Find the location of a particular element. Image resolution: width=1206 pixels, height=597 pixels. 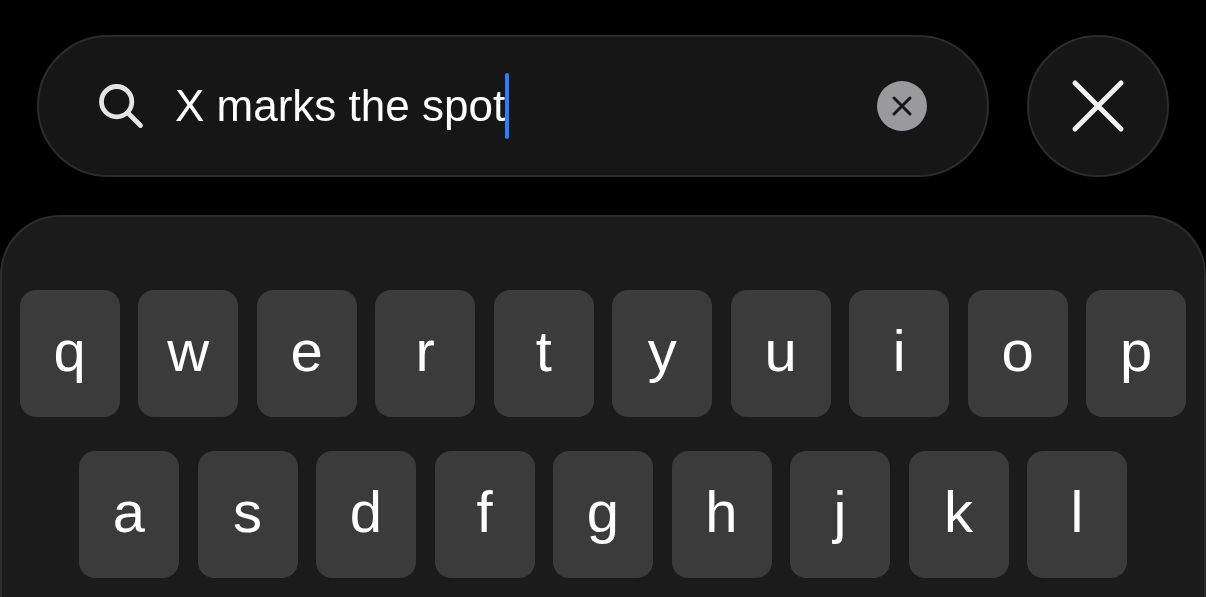

keyboard-key: r is located at coordinates (425, 353).